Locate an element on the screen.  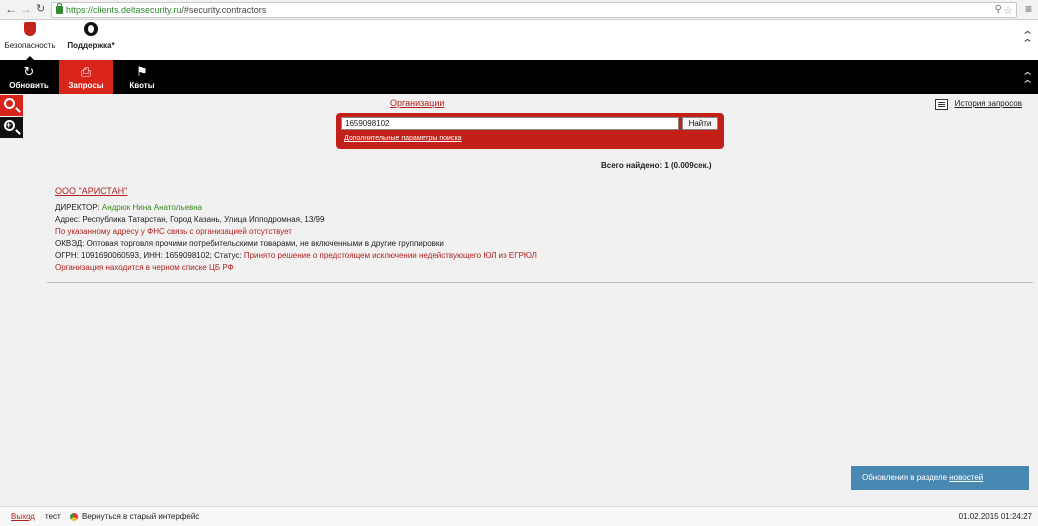
old-interface-link: Вернуться в старый интерфейс is located at coordinates (140, 516).